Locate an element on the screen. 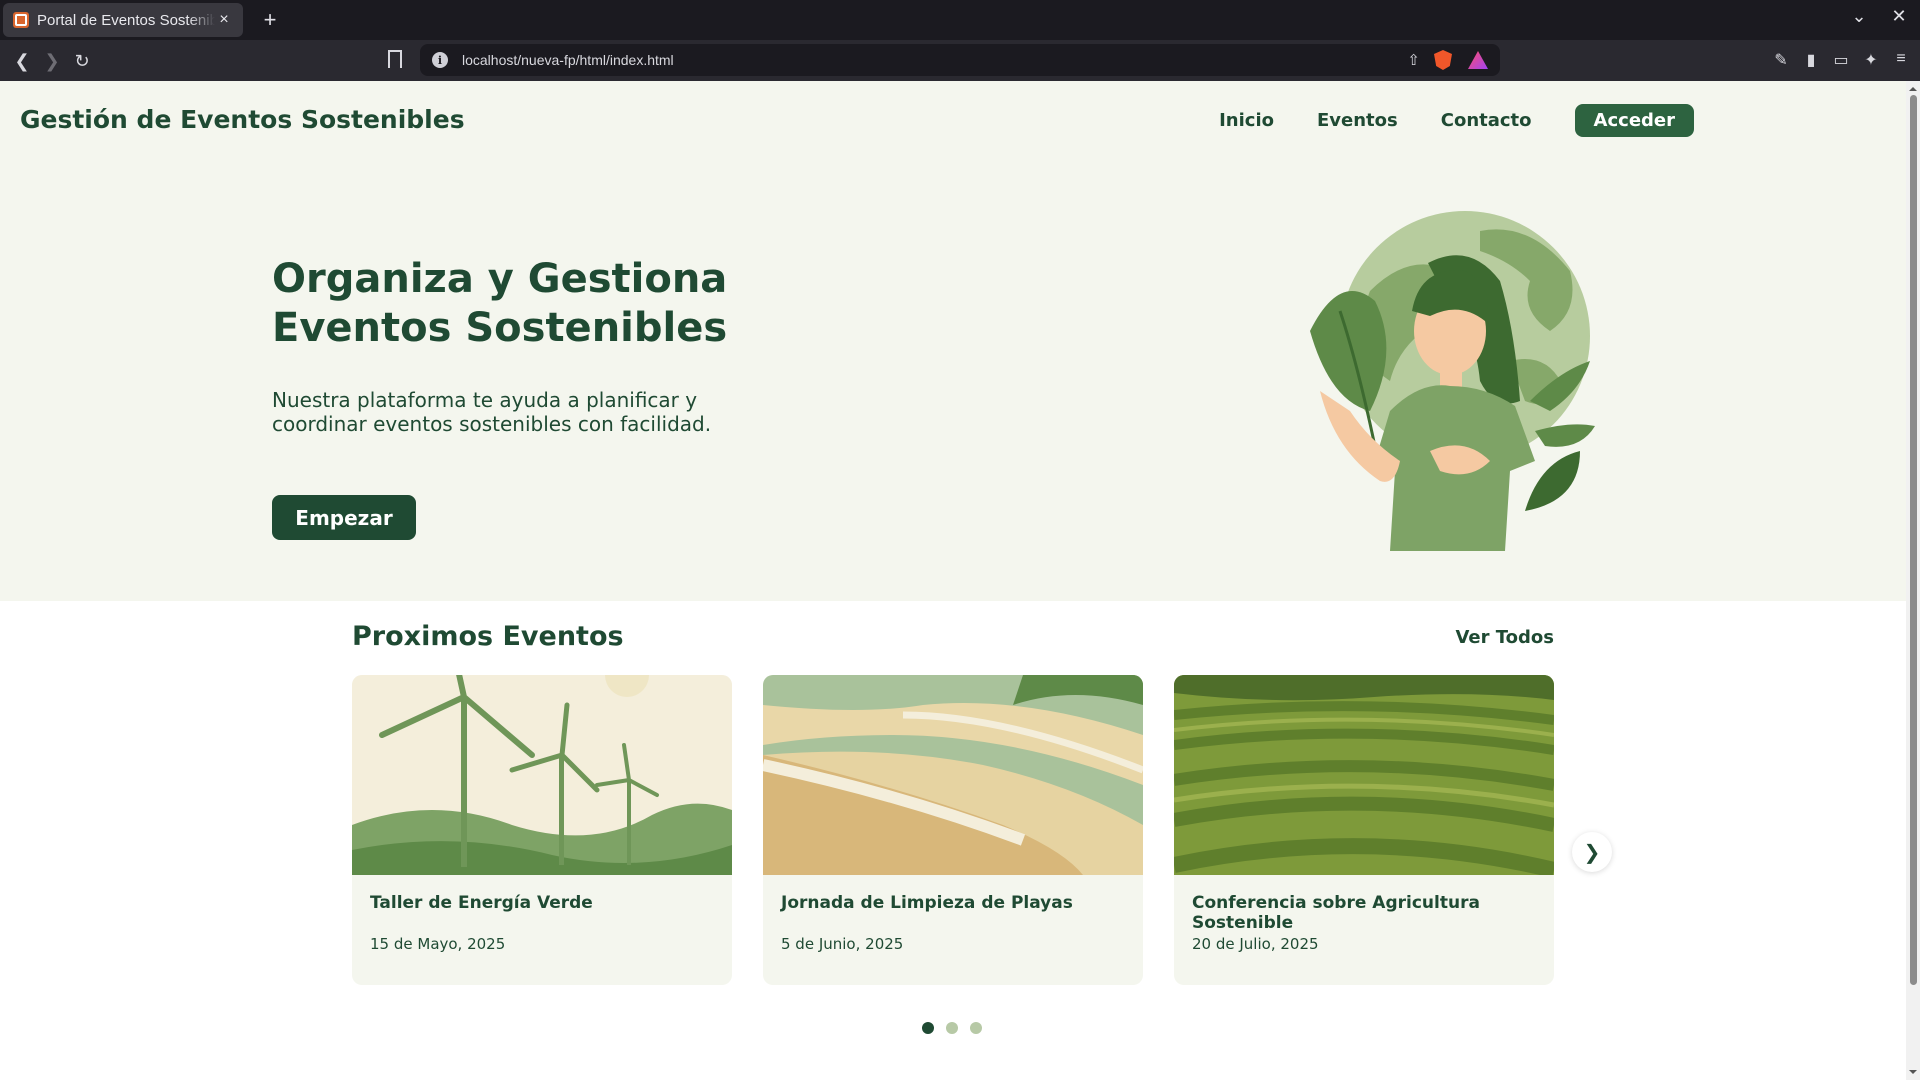 This screenshot has height=1080, width=1920. extensions-icon: ✎ is located at coordinates (1781, 60).